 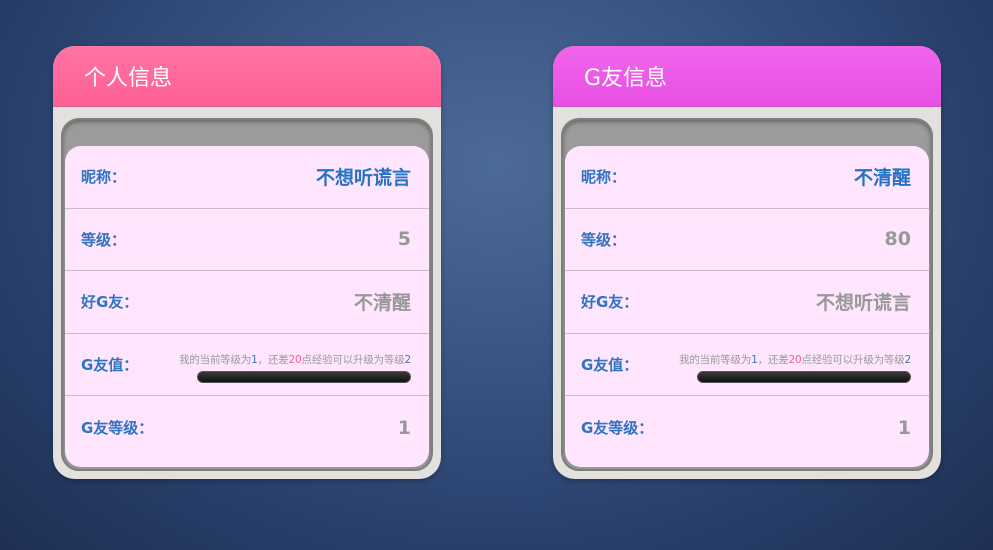 I want to click on g-friend-info-header: G友信息, so click(x=747, y=76).